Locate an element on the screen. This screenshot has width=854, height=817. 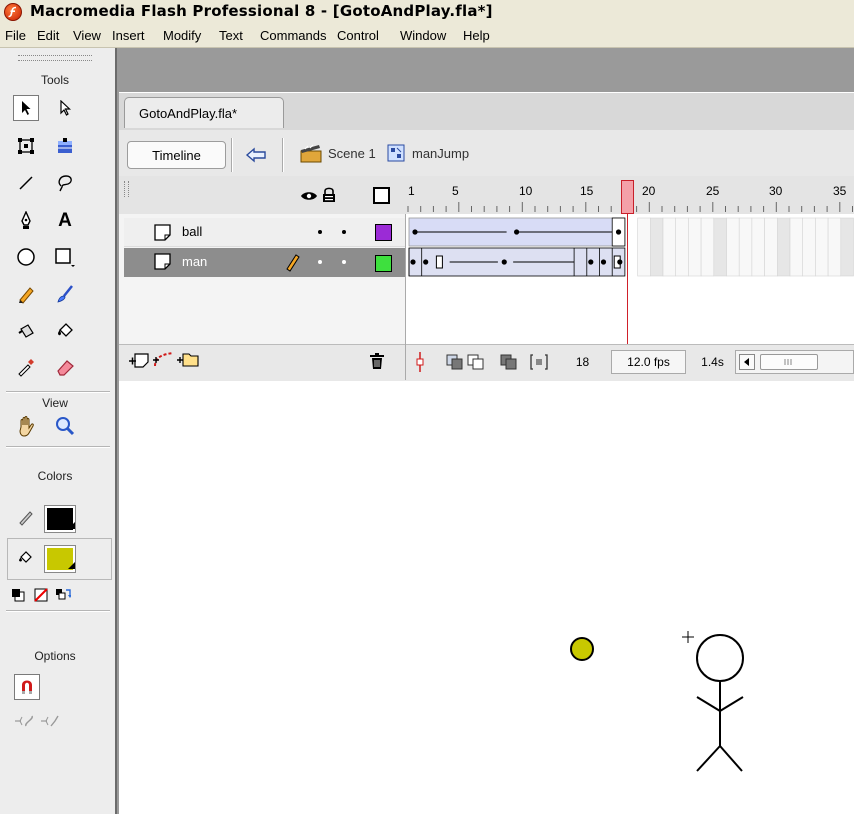
smooth-option-icon is located at coordinates (25, 721).